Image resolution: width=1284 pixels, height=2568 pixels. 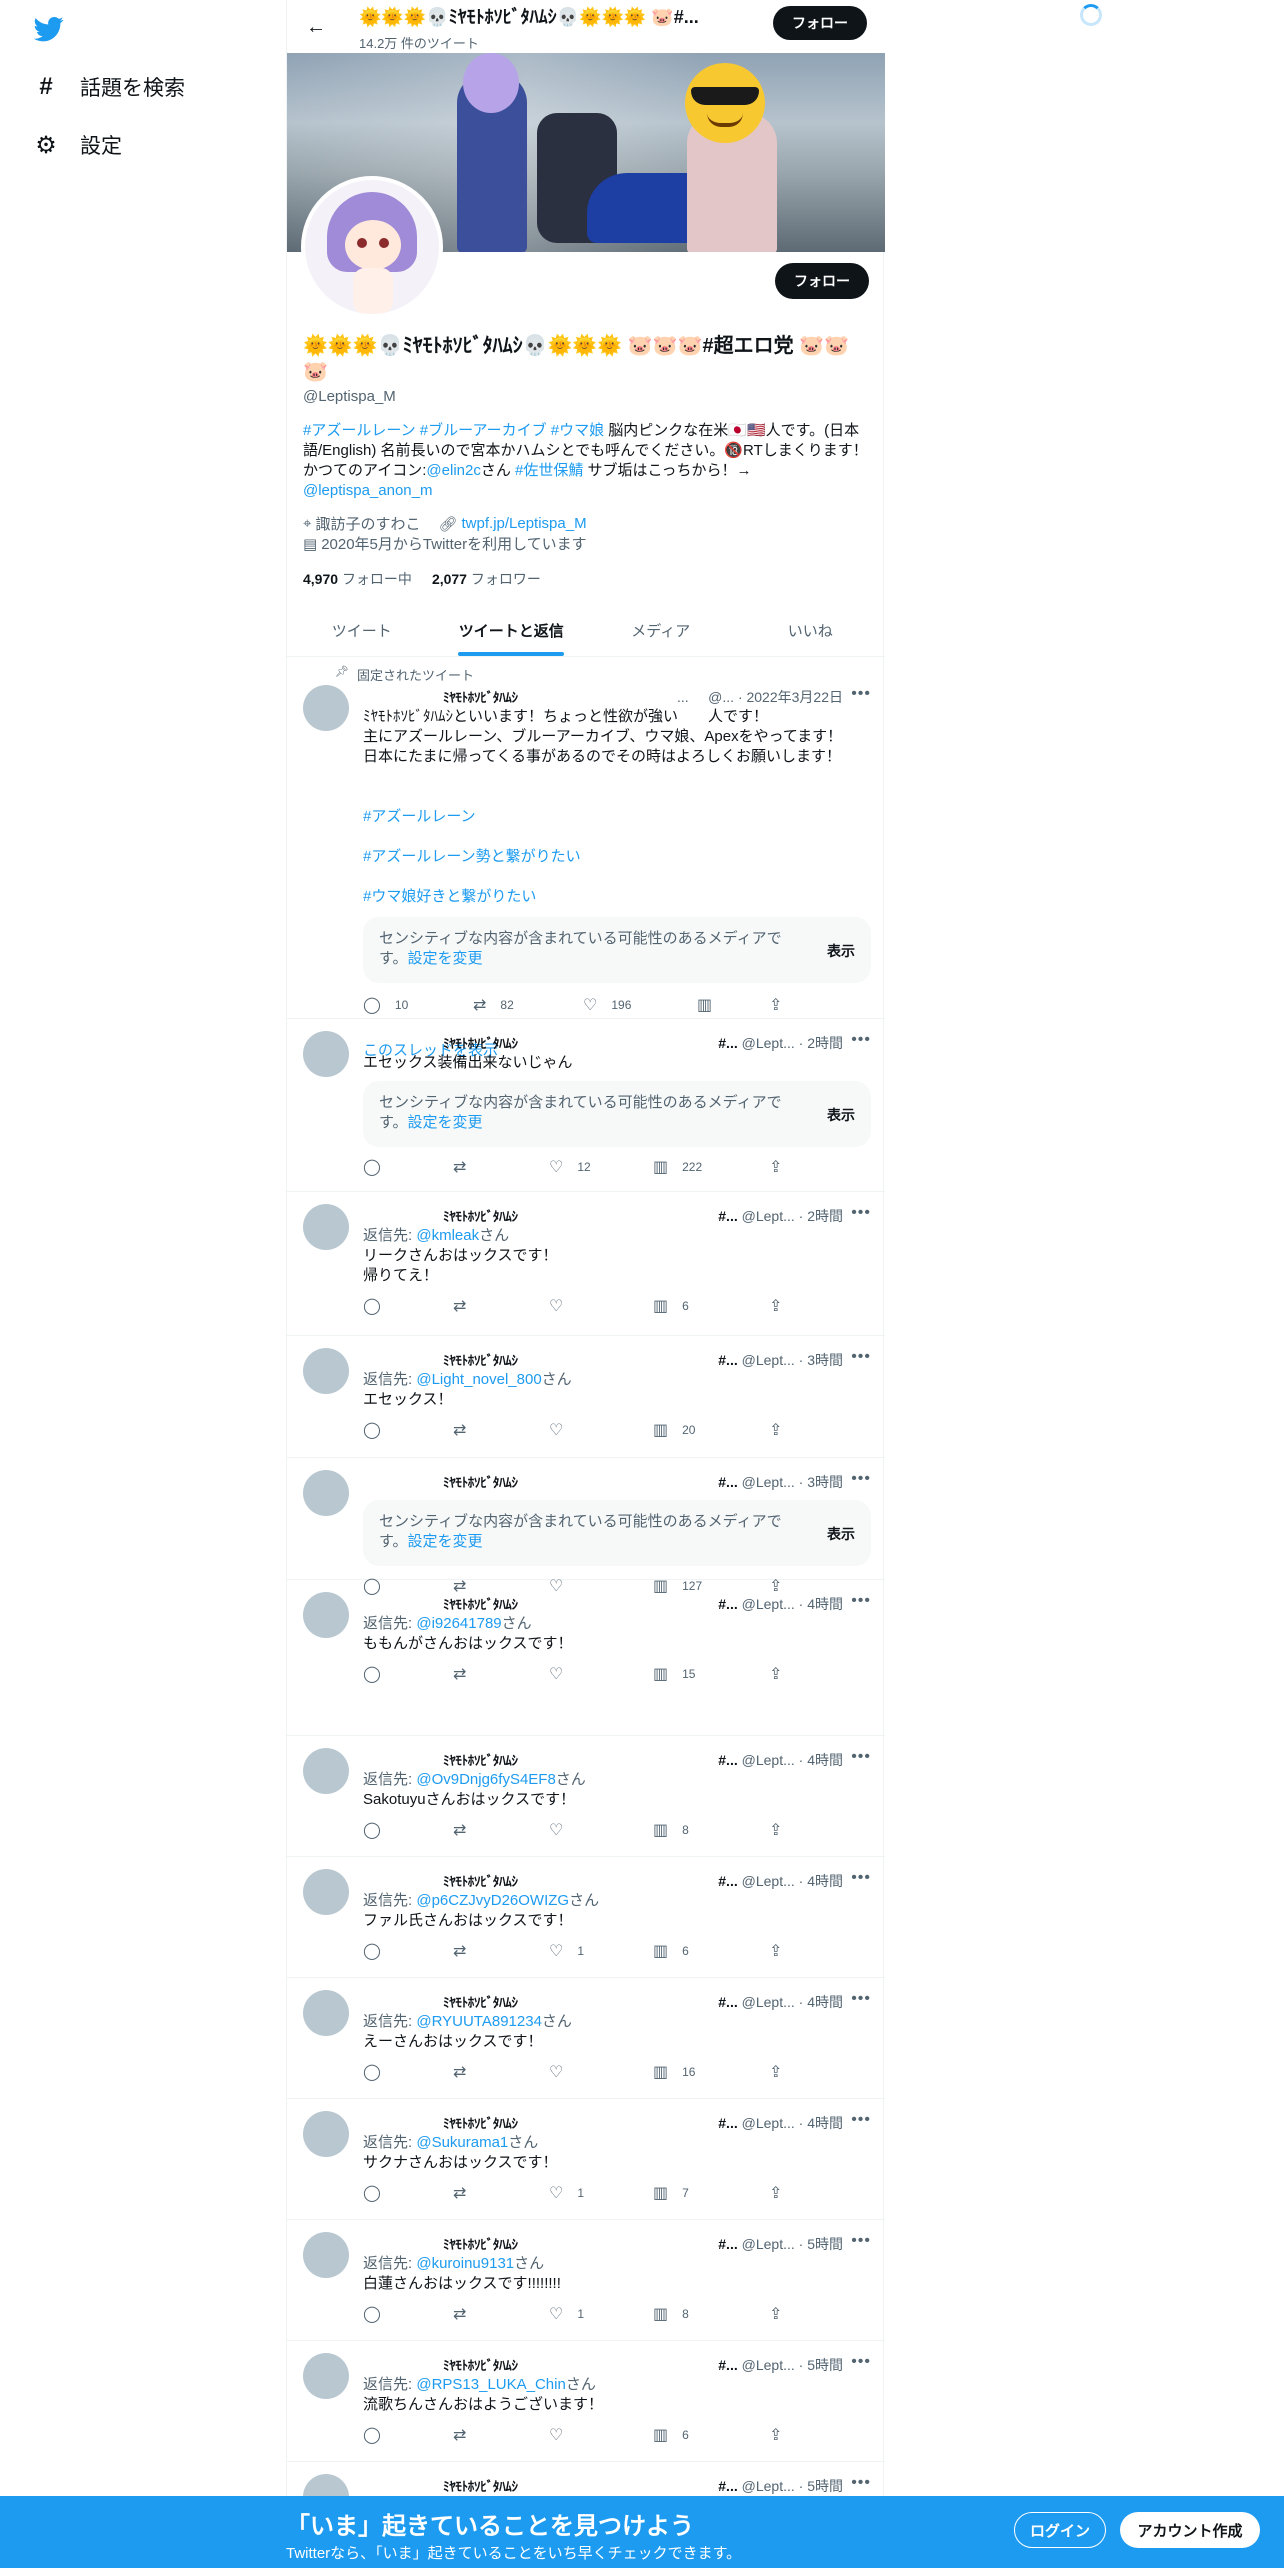 I want to click on tab-tweets-and-replies: ツイートと返信, so click(x=512, y=630).